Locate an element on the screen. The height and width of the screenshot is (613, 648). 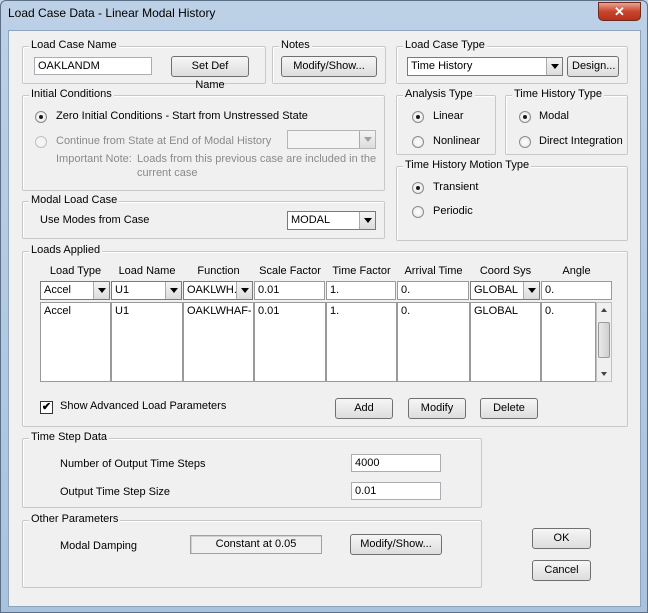
scroll-up-icon is located at coordinates (604, 310).